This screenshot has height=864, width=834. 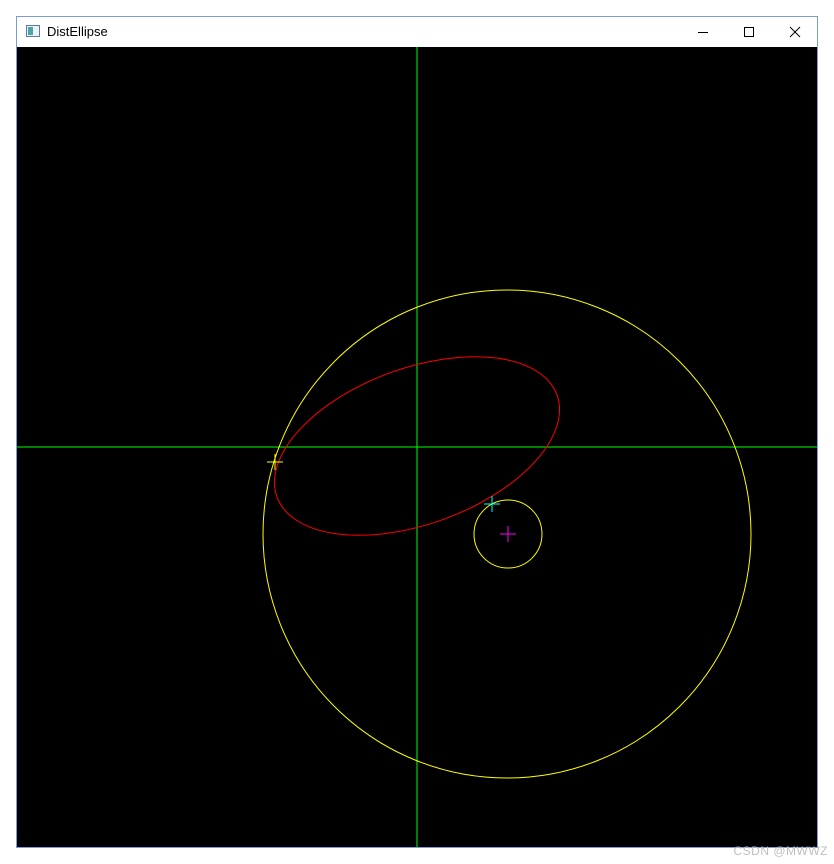 I want to click on maximize-icon, so click(x=749, y=32).